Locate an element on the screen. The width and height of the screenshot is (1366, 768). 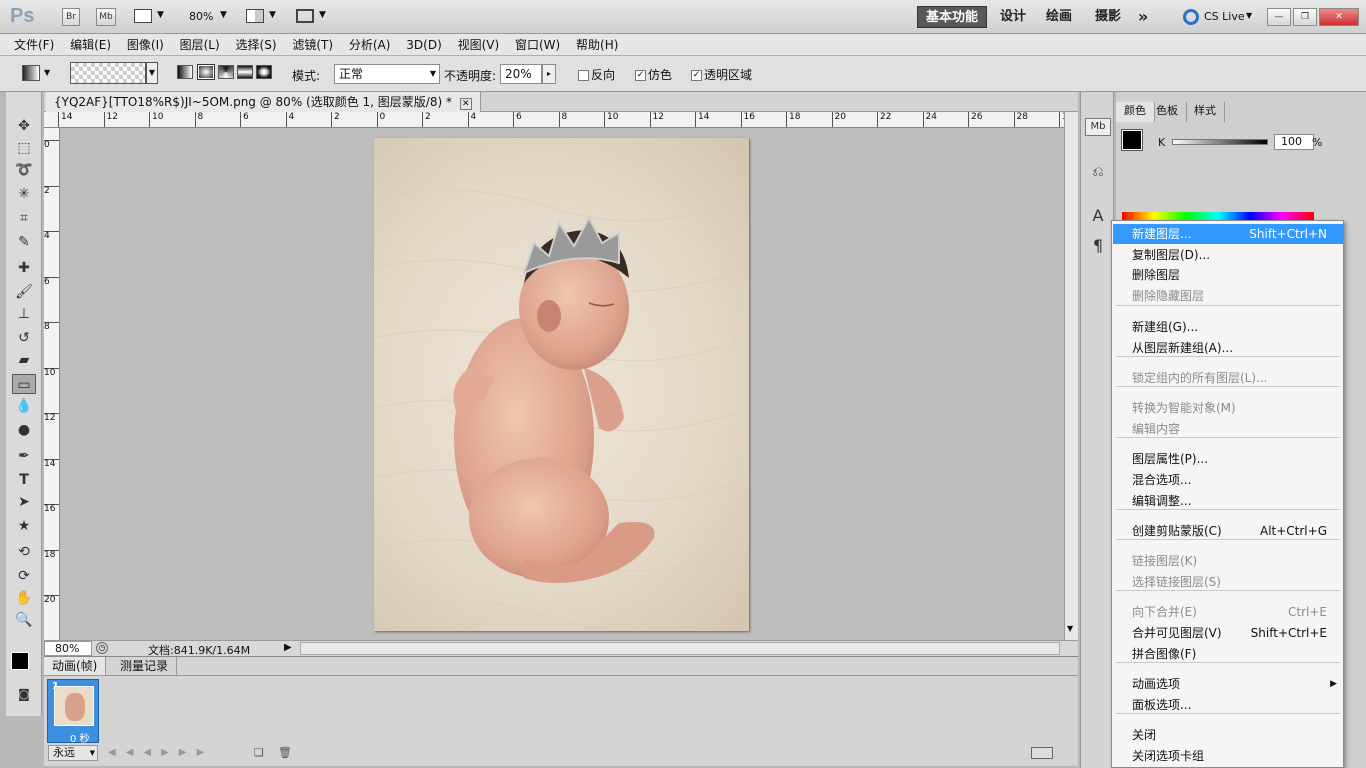
close-document-icon: ✕ is located at coordinates (465, 104).